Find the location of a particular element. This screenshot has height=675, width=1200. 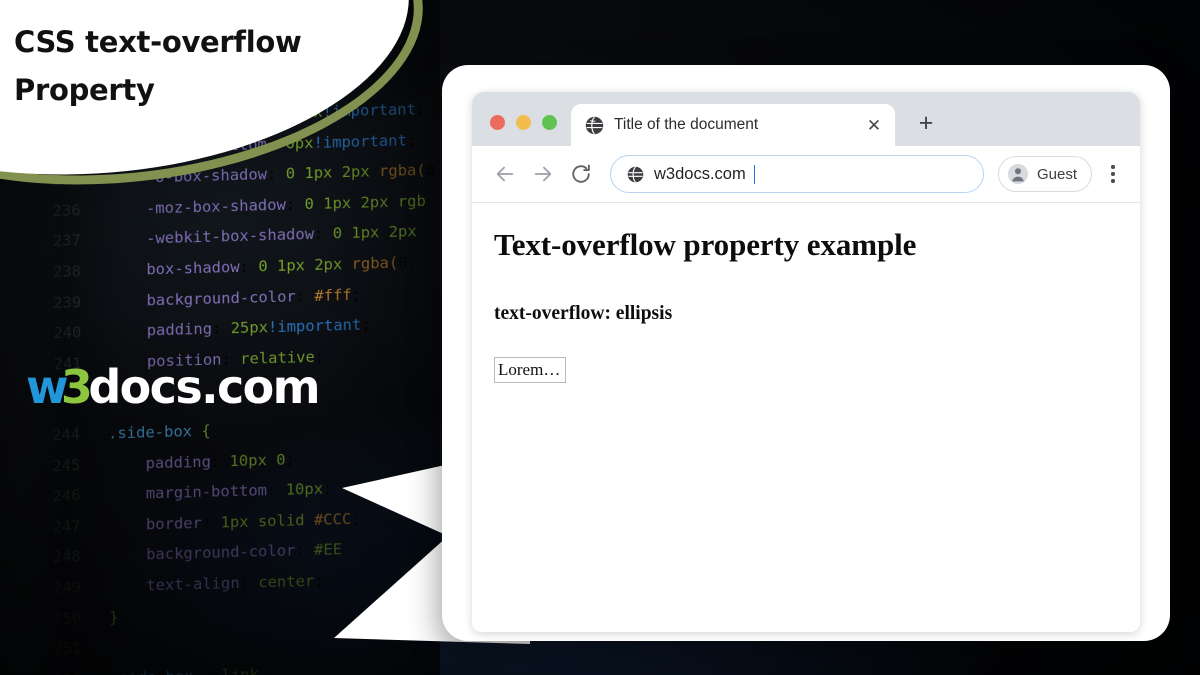

minimize-window-button is located at coordinates (523, 122).